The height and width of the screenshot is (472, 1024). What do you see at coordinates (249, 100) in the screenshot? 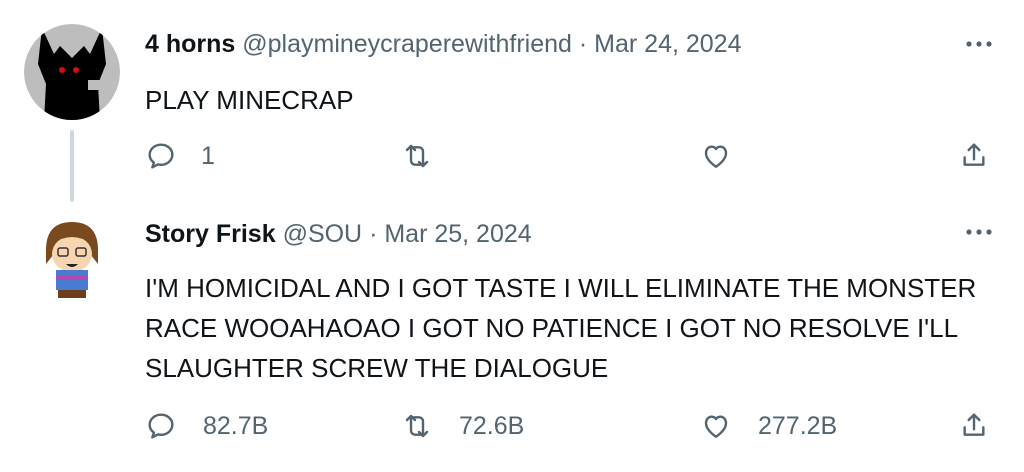
I see `tweet-text: PLAY MINECRAP` at bounding box center [249, 100].